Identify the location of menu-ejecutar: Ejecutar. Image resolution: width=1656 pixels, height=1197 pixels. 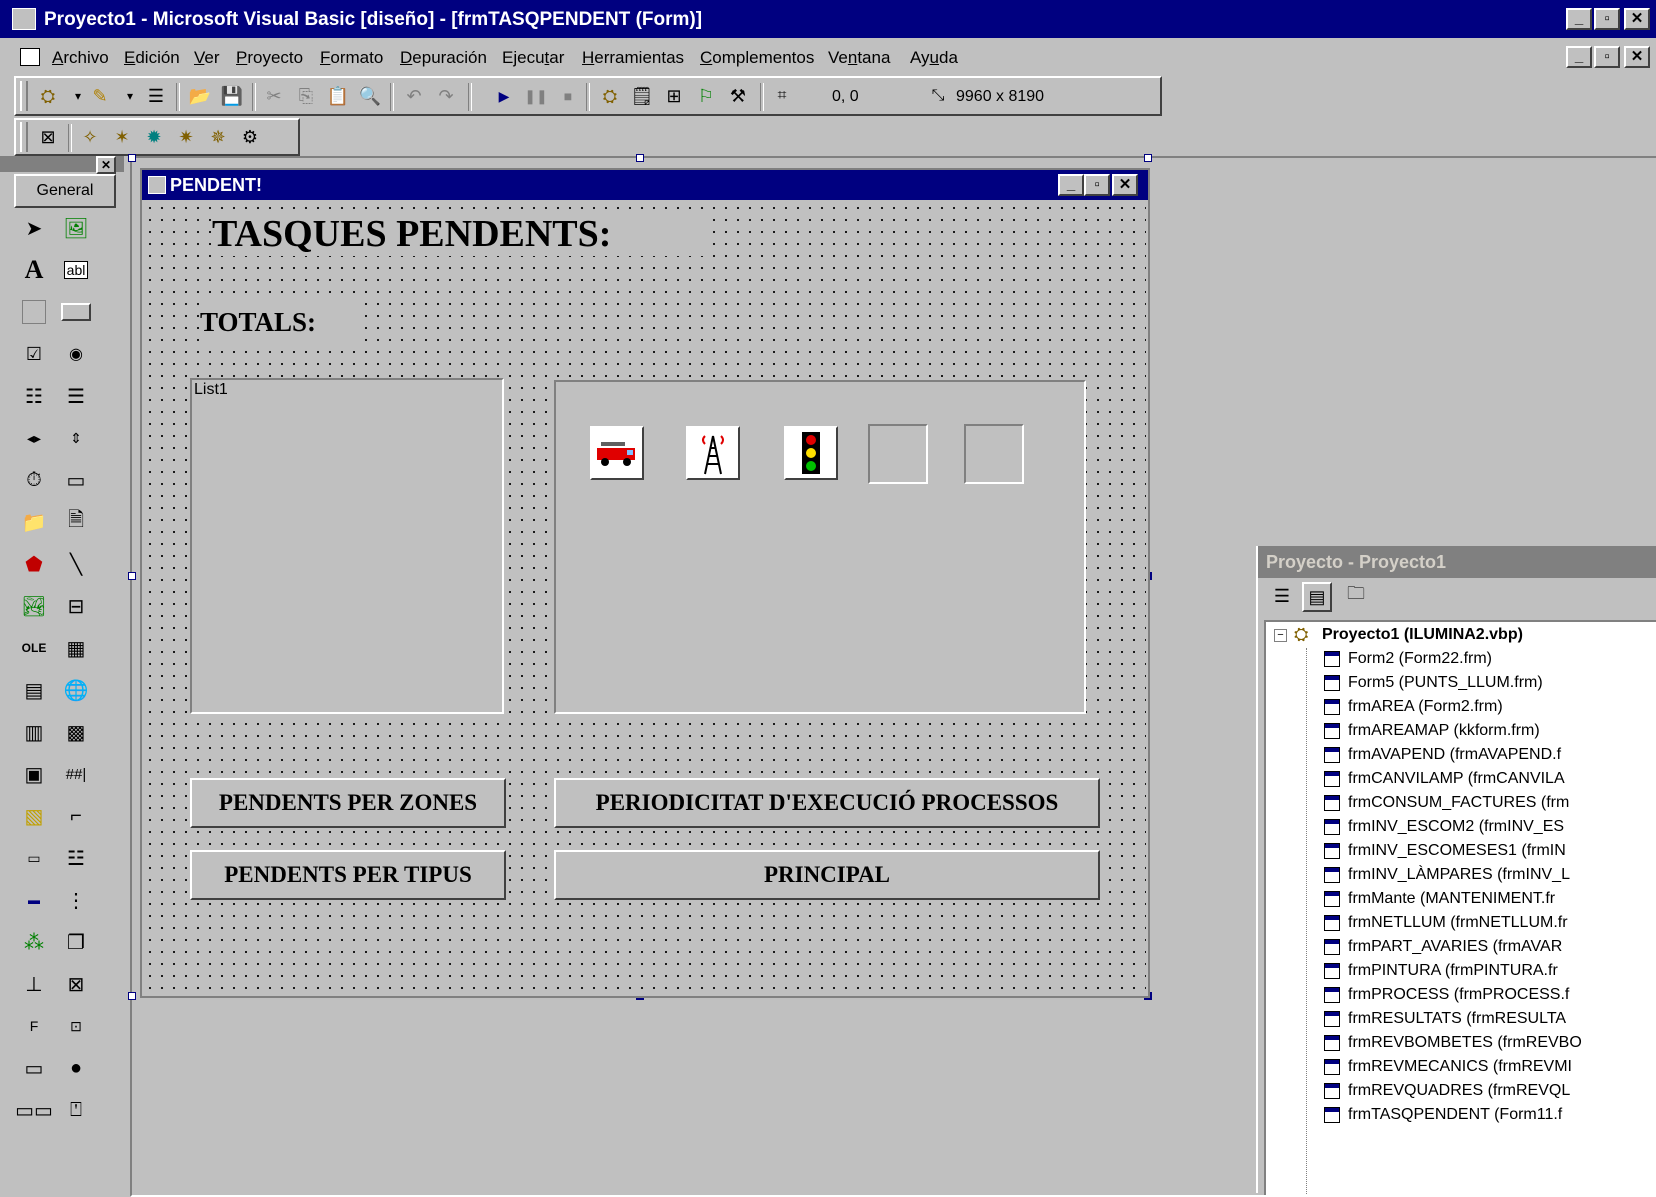
(533, 58).